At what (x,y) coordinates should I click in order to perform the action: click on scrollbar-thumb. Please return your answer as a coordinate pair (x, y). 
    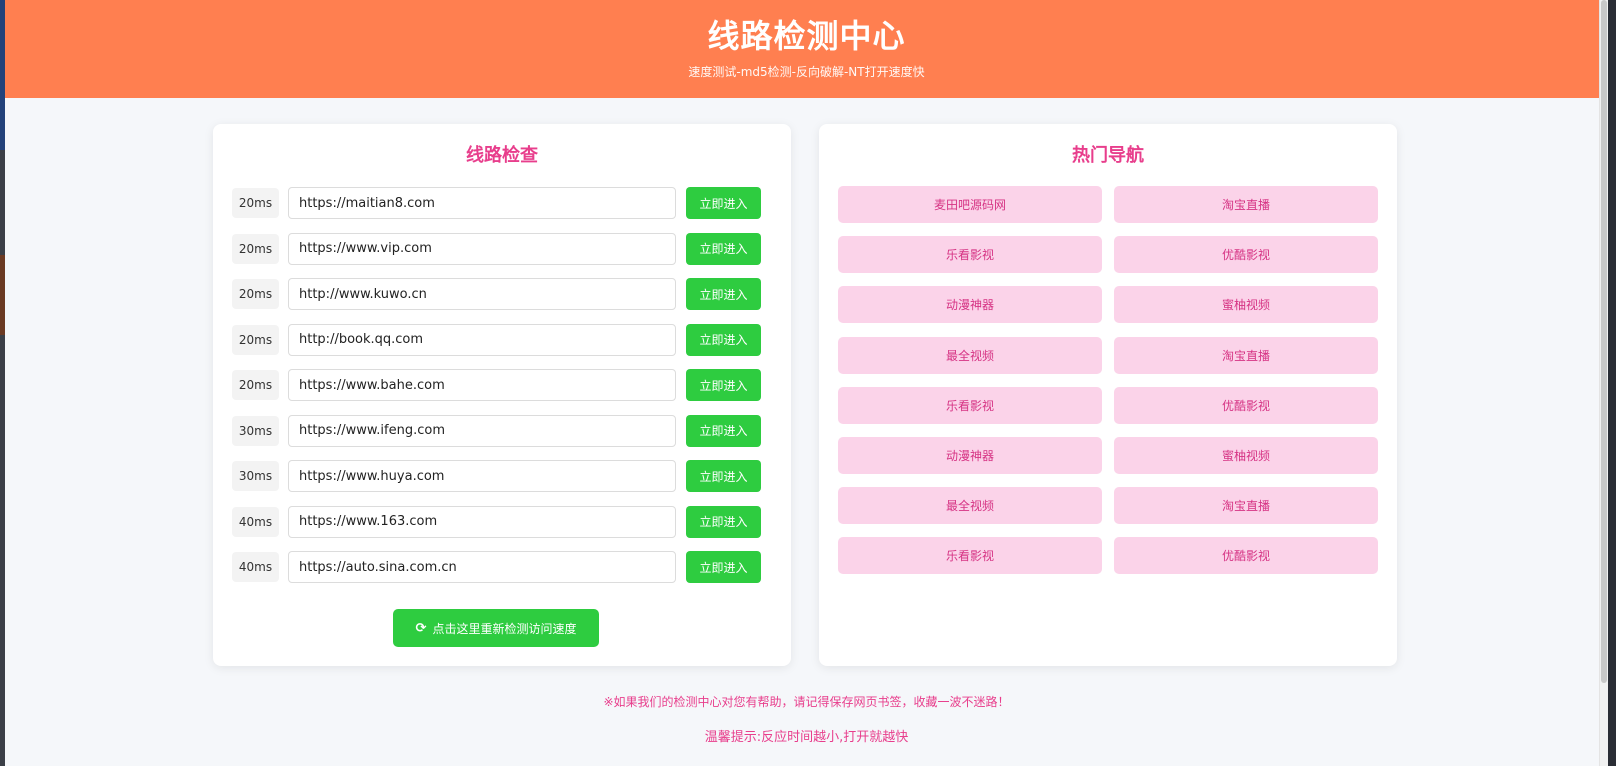
    Looking at the image, I should click on (1604, 341).